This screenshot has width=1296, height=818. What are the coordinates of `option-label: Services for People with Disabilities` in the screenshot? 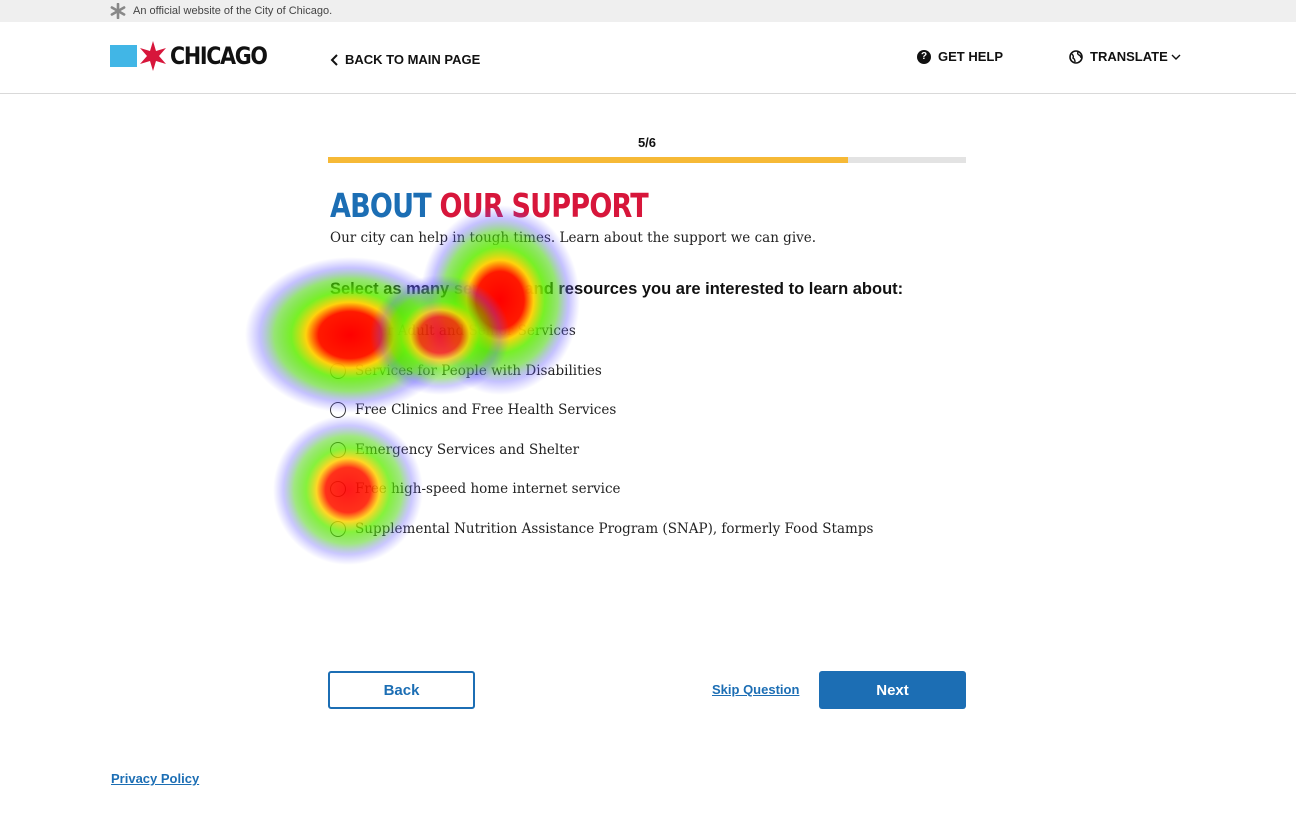 It's located at (478, 370).